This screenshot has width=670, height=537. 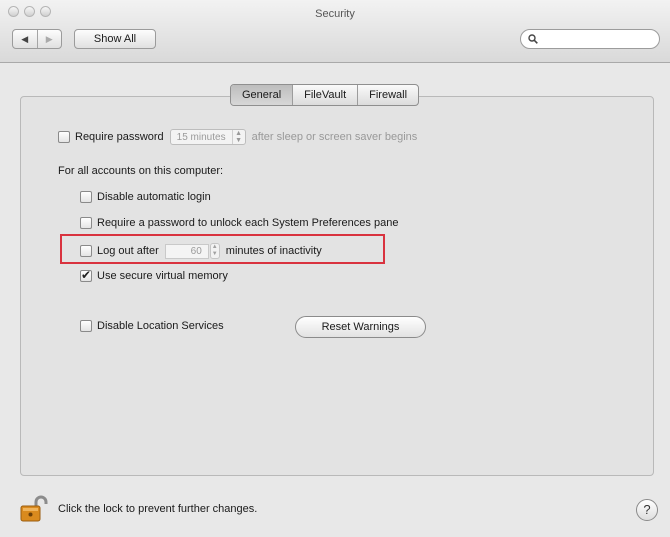 What do you see at coordinates (141, 171) in the screenshot?
I see `accounts-heading: For all accounts on this computer:` at bounding box center [141, 171].